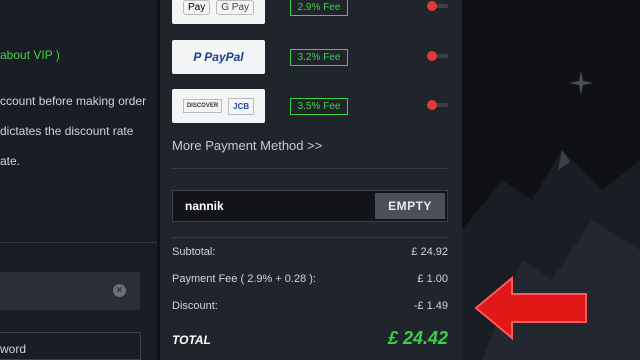  I want to click on info-note-1: ccount before making order, so click(73, 101).